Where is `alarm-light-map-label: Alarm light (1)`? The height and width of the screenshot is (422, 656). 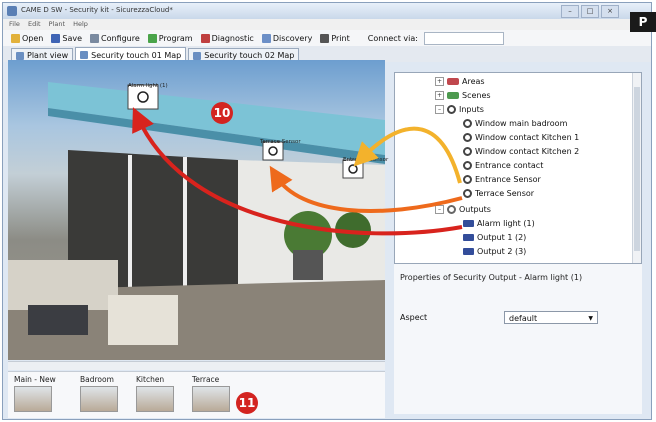 alarm-light-map-label: Alarm light (1) is located at coordinates (148, 86).